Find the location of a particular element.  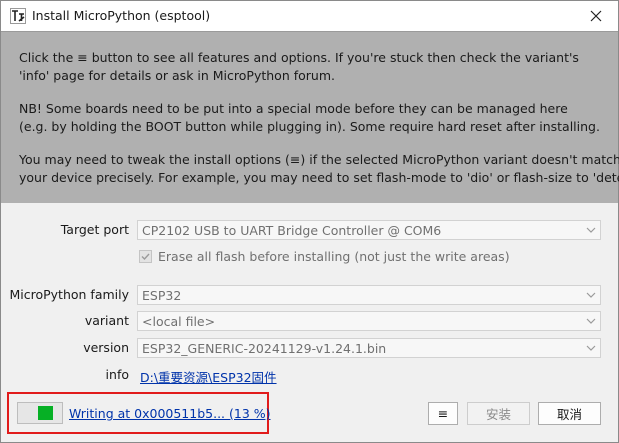

version-value: ESP32_GENERIC-20241129-v1.24.1.bin is located at coordinates (264, 348).